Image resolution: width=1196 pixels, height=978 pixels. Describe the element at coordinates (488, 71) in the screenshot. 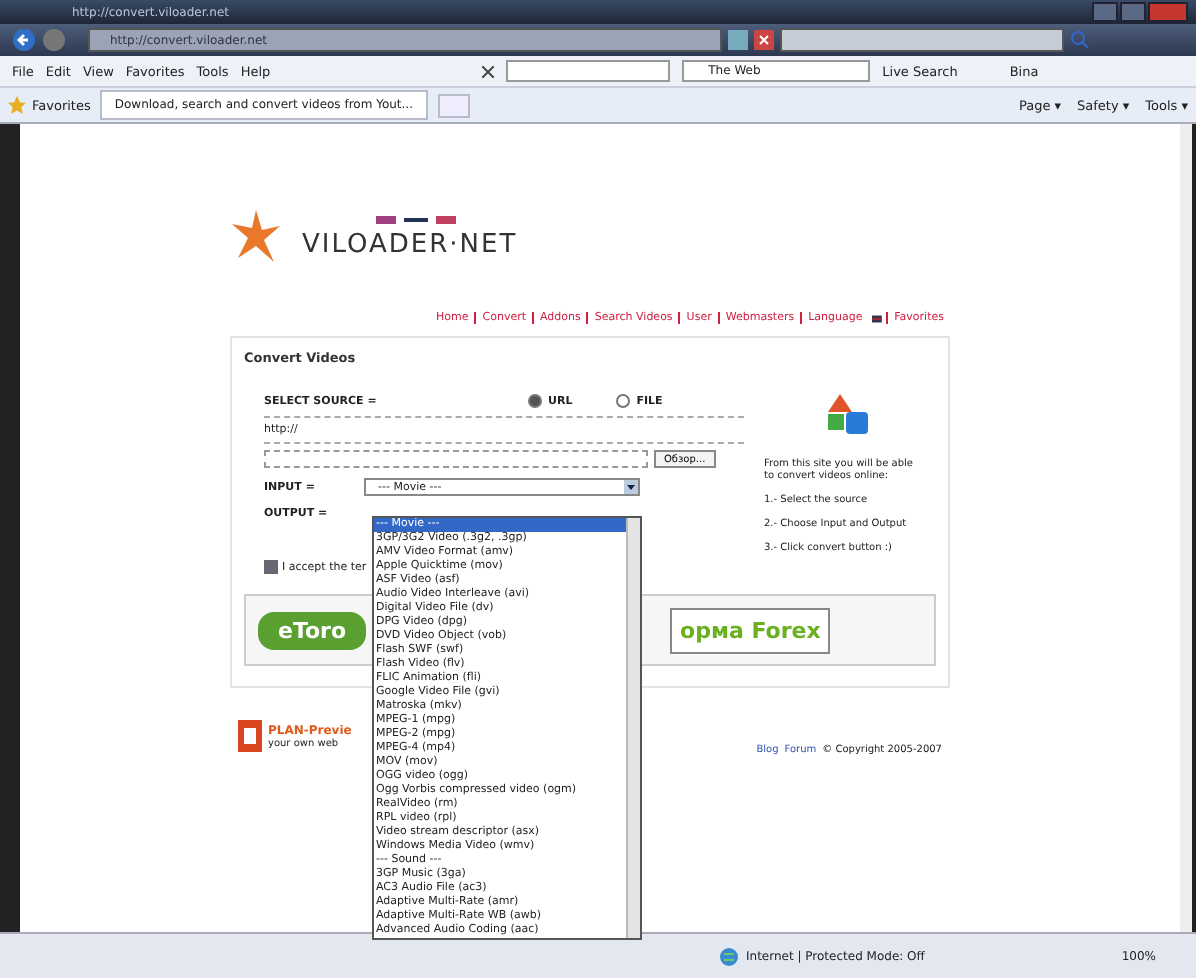

I see `close-icon` at that location.